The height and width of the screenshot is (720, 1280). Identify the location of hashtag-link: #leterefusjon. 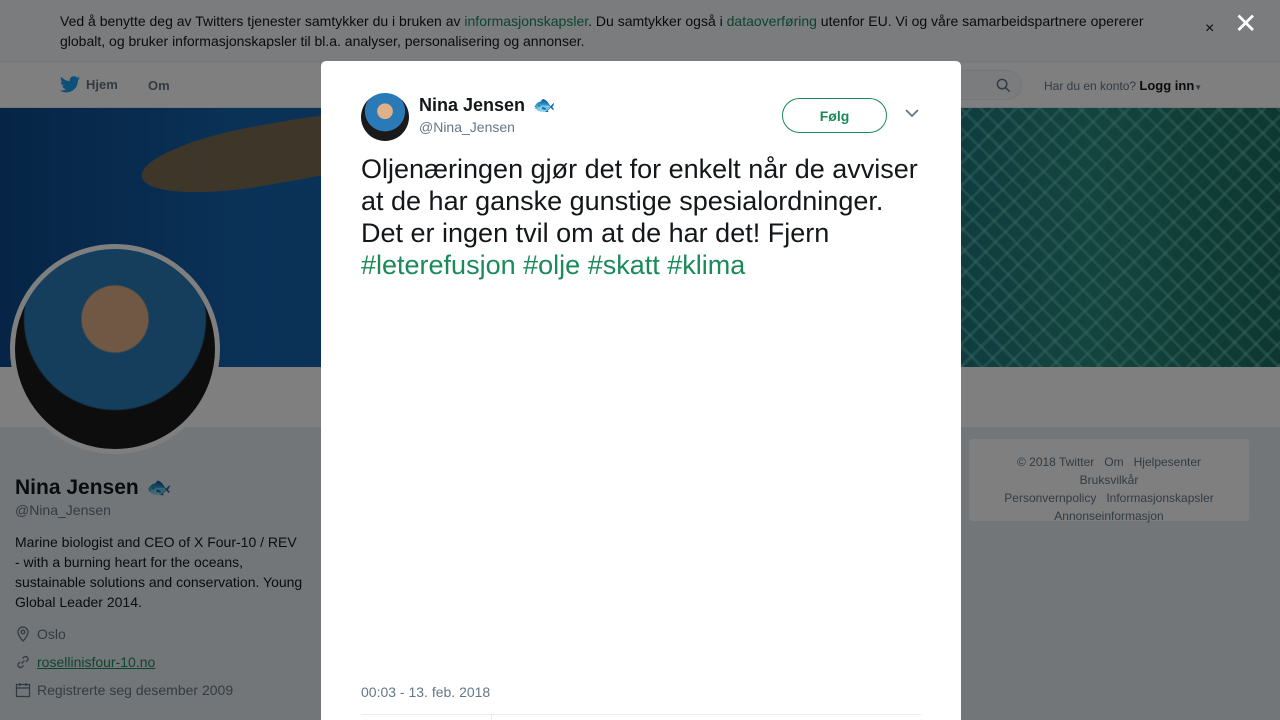
(438, 265).